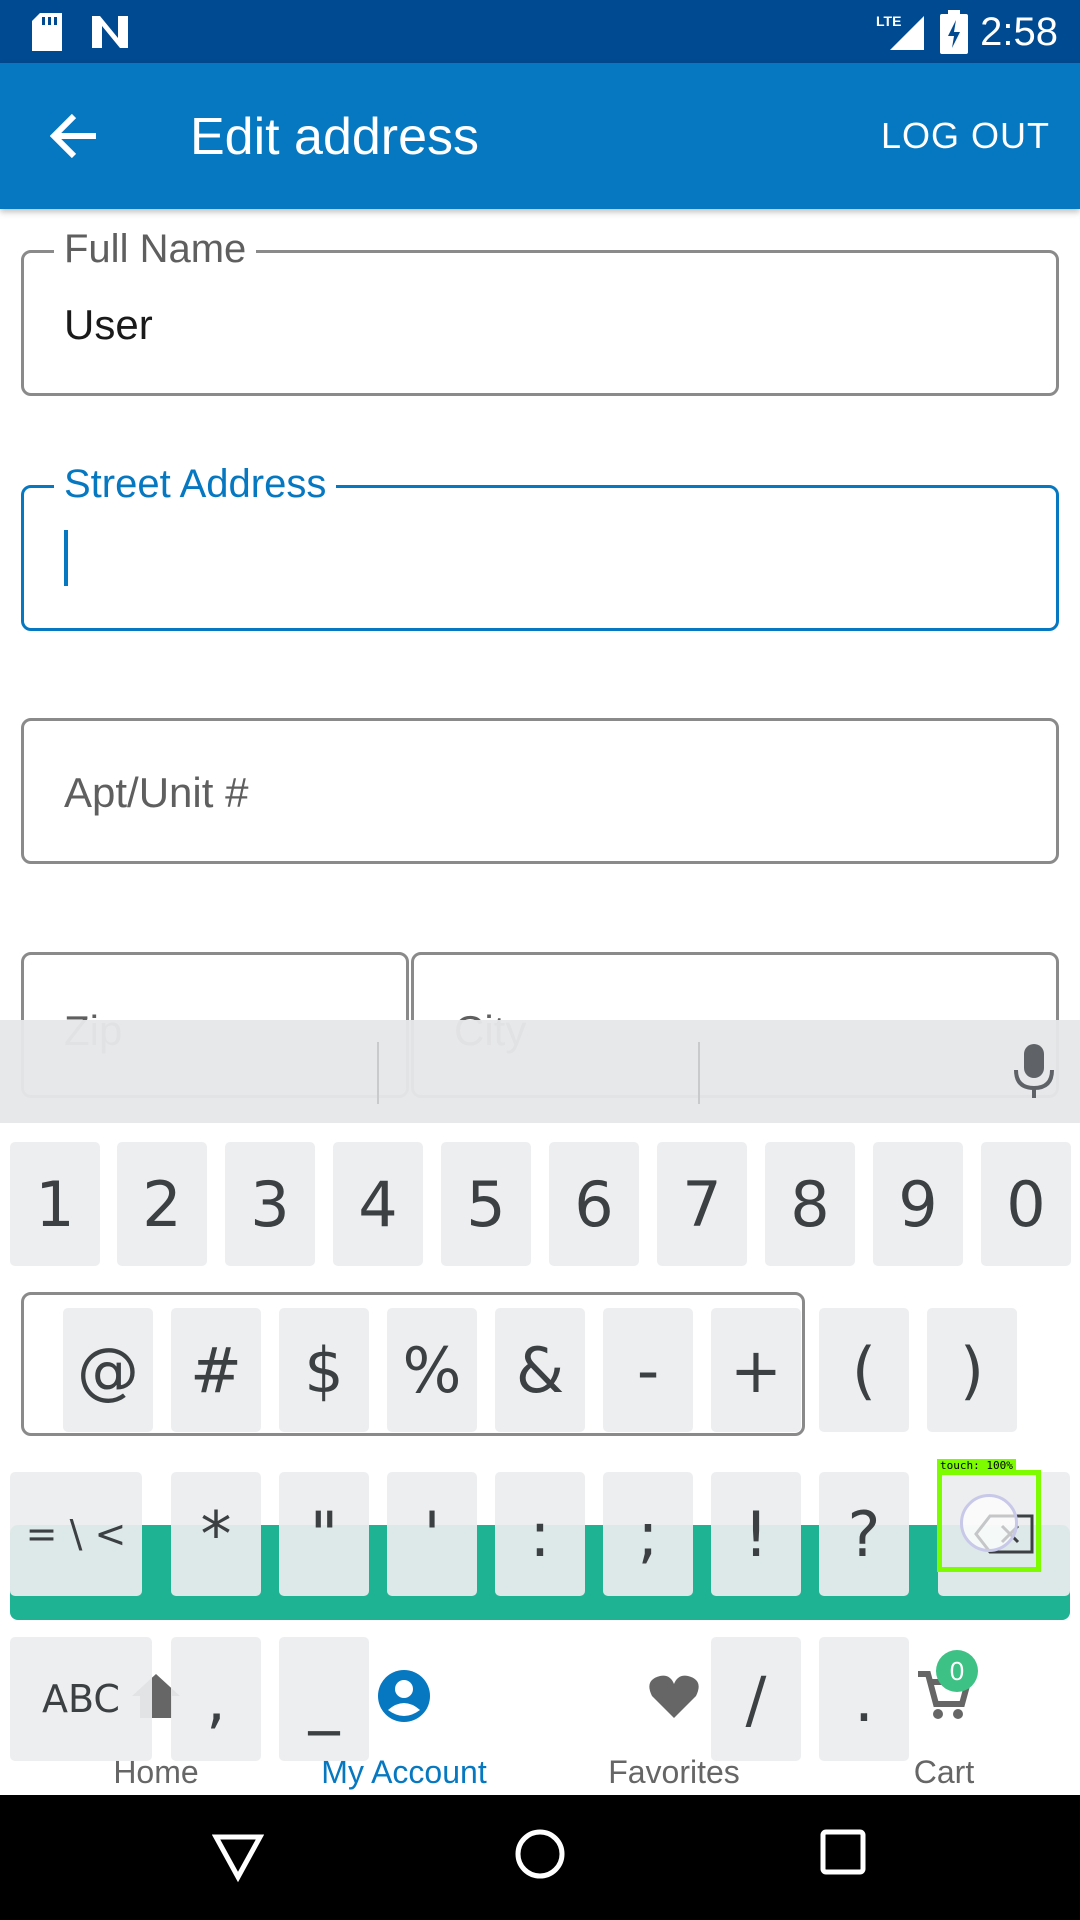  What do you see at coordinates (1034, 1072) in the screenshot?
I see `microphone-icon` at bounding box center [1034, 1072].